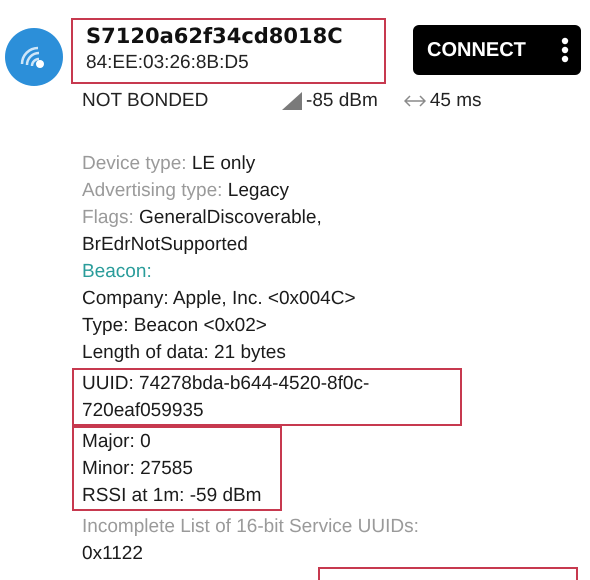  Describe the element at coordinates (219, 299) in the screenshot. I see `detail-line: Company: Apple, Inc. <0x004C>` at that location.